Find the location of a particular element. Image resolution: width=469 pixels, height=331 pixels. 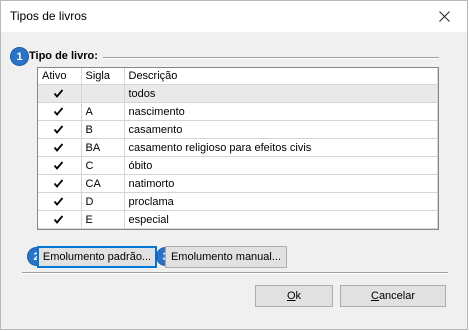

button-separator is located at coordinates (235, 273).